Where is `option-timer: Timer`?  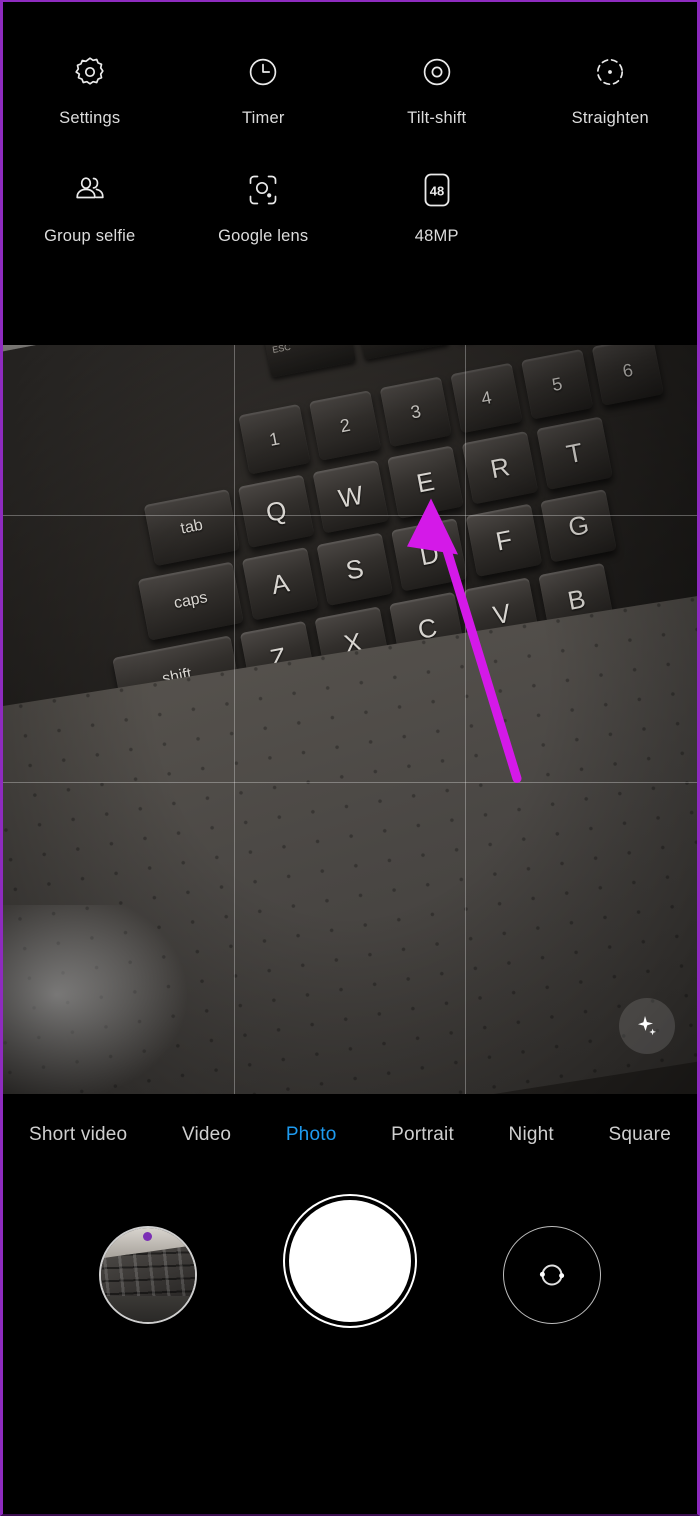
option-timer: Timer is located at coordinates (264, 89).